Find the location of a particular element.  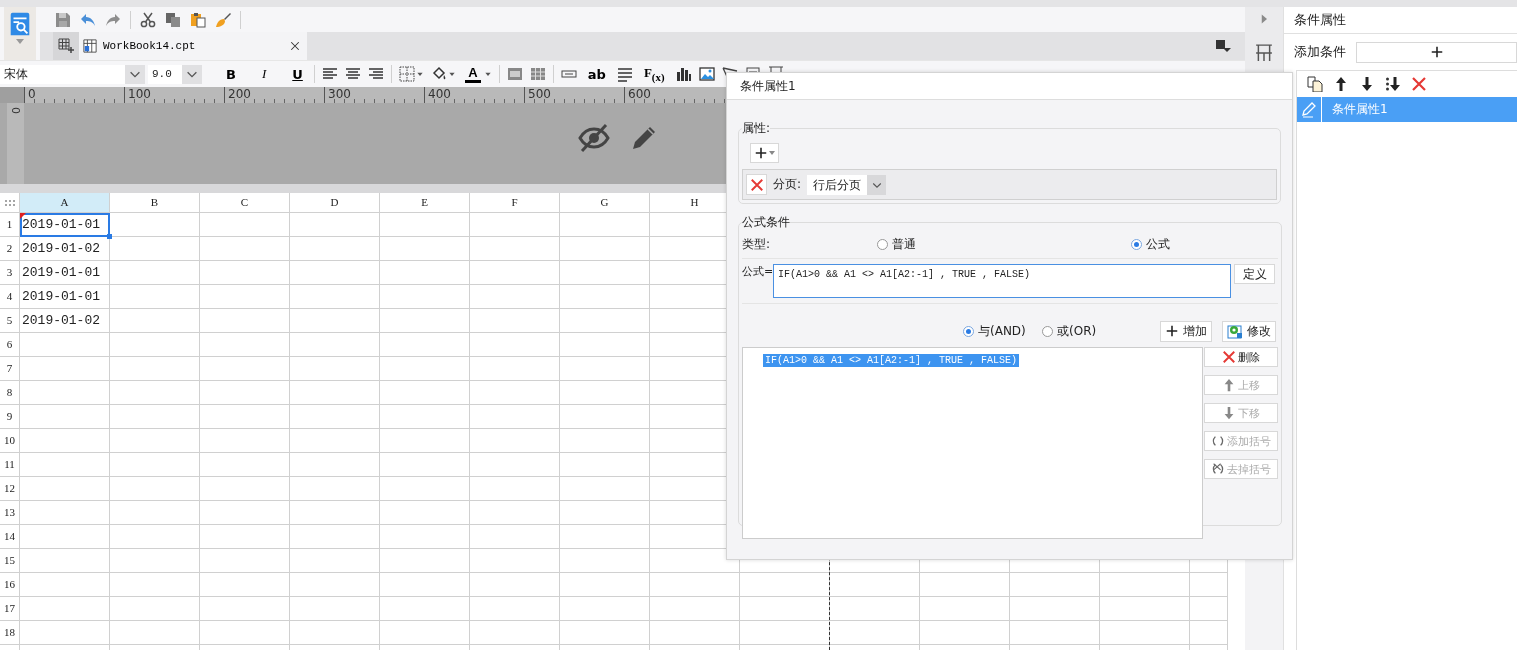

text-button: ab is located at coordinates (596, 74).